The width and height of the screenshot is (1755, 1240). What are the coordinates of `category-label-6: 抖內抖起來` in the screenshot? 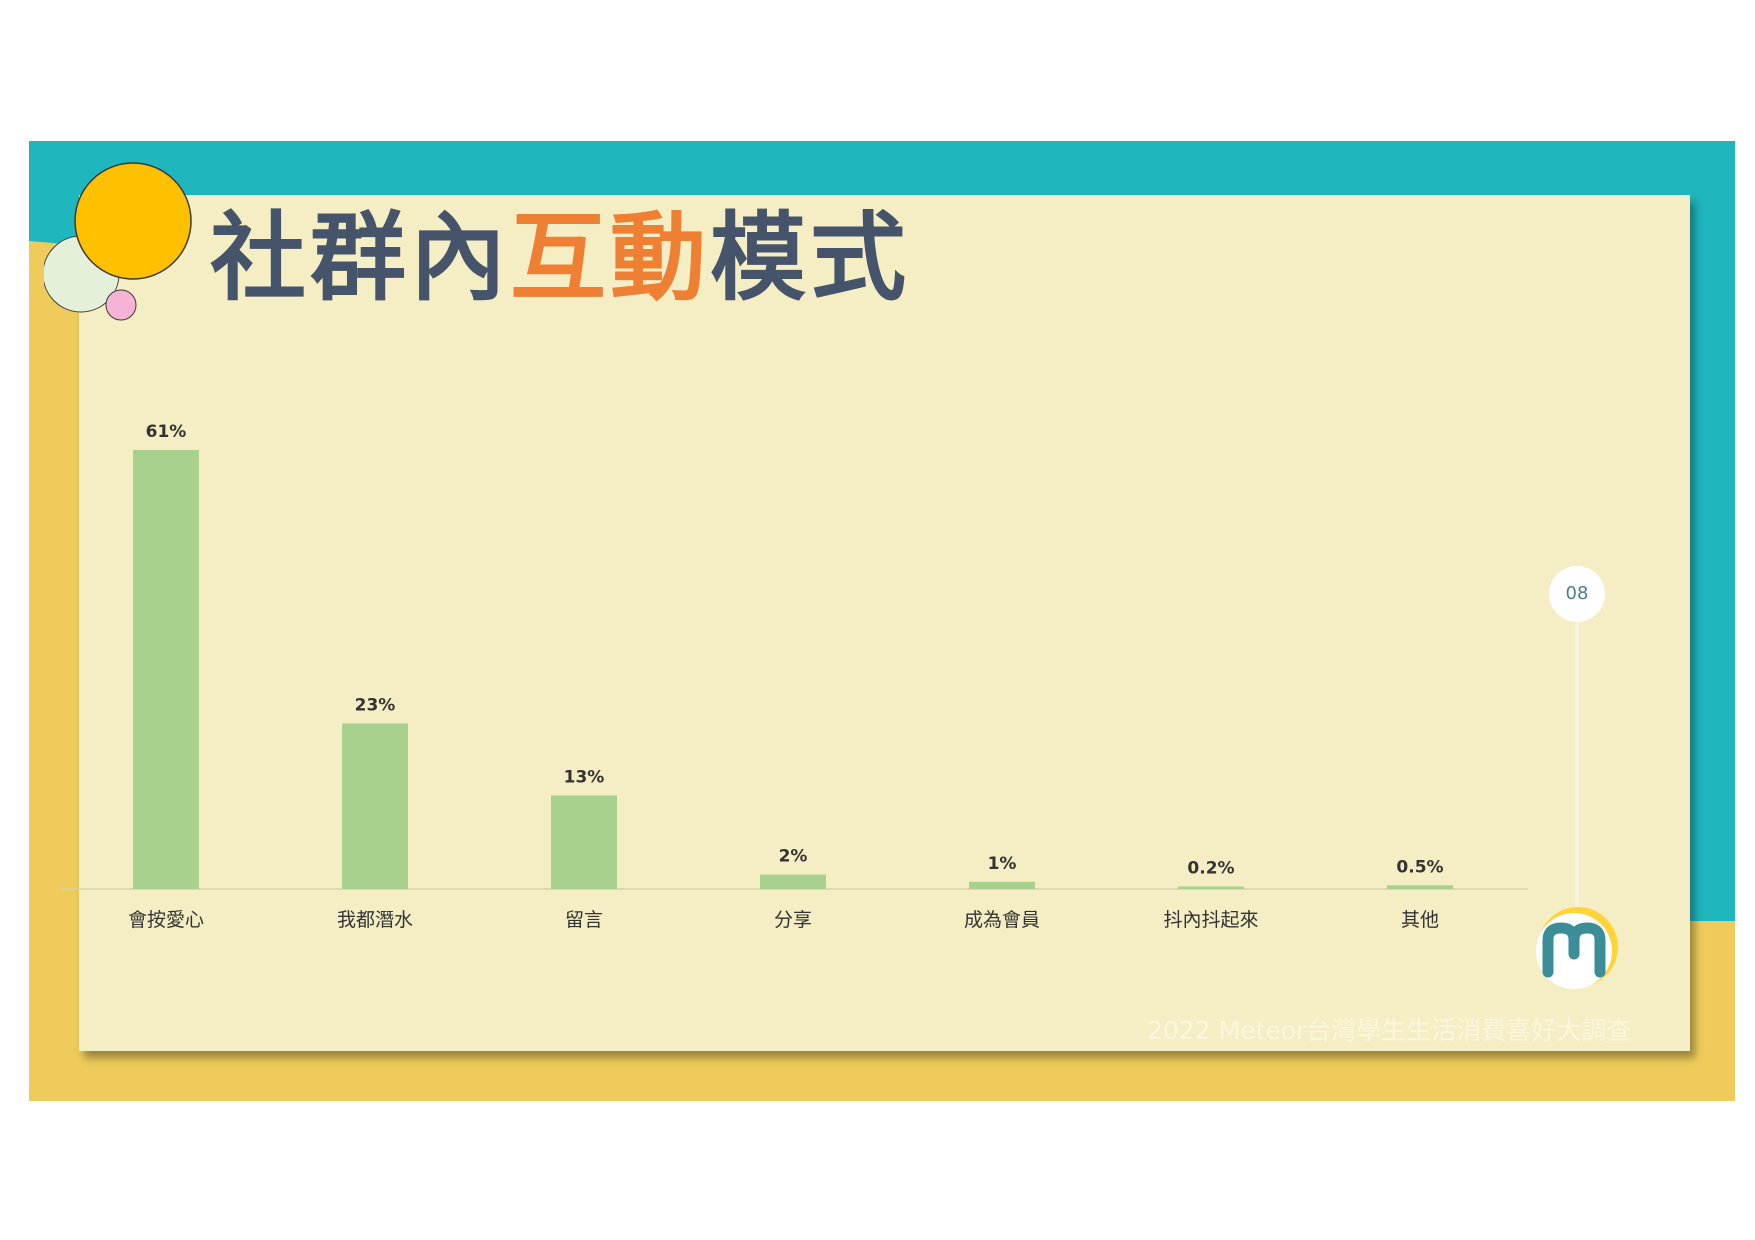 It's located at (1210, 920).